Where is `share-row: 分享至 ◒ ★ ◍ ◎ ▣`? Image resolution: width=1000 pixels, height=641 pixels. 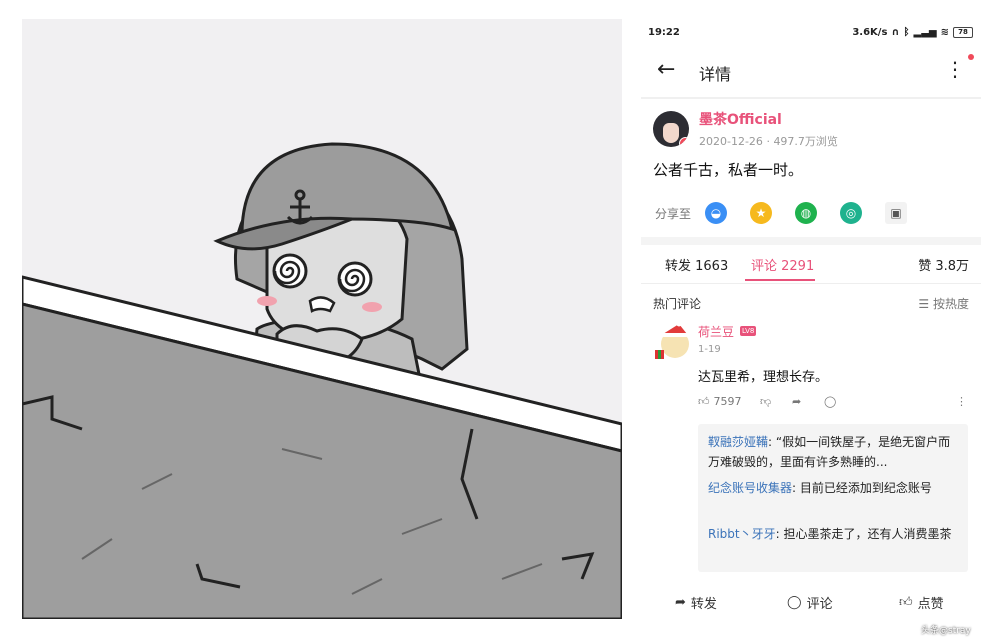 share-row: 分享至 ◒ ★ ◍ ◎ ▣ is located at coordinates (792, 213).